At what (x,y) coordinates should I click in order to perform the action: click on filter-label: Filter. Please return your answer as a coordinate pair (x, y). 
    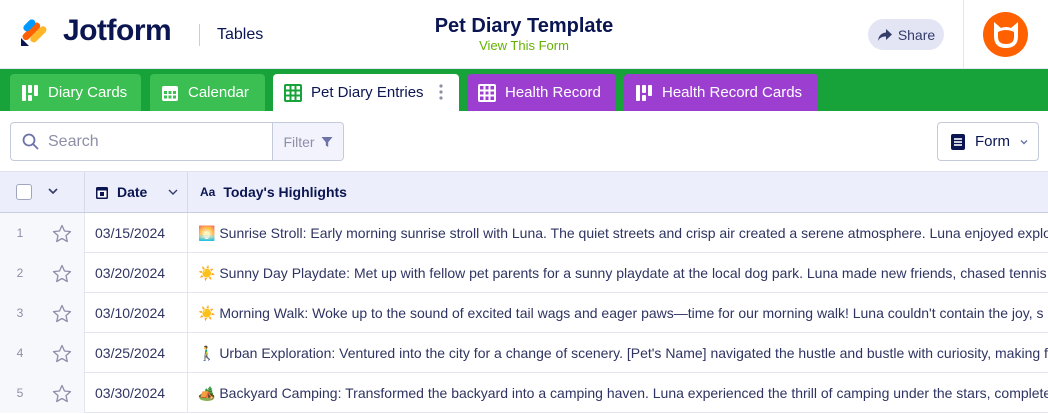
    Looking at the image, I should click on (299, 141).